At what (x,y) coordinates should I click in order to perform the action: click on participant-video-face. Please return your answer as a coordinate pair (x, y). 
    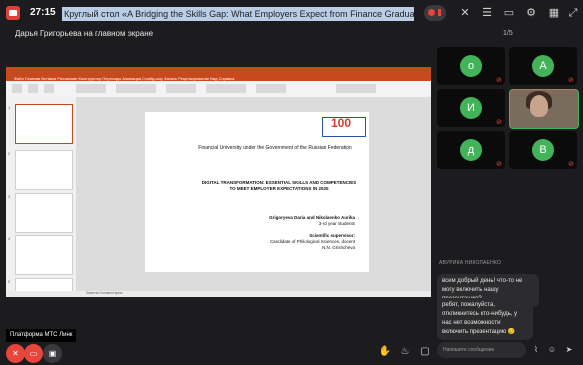
    Looking at the image, I should click on (539, 106).